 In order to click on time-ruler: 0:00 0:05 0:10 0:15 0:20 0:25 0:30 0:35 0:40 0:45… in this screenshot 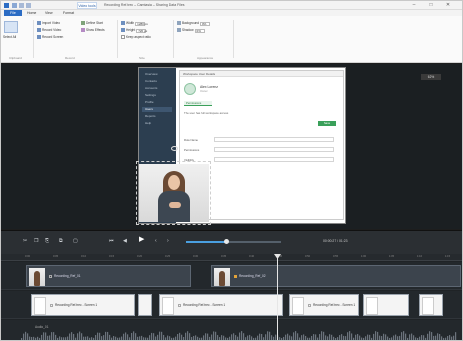, I will do `click(231, 257)`.